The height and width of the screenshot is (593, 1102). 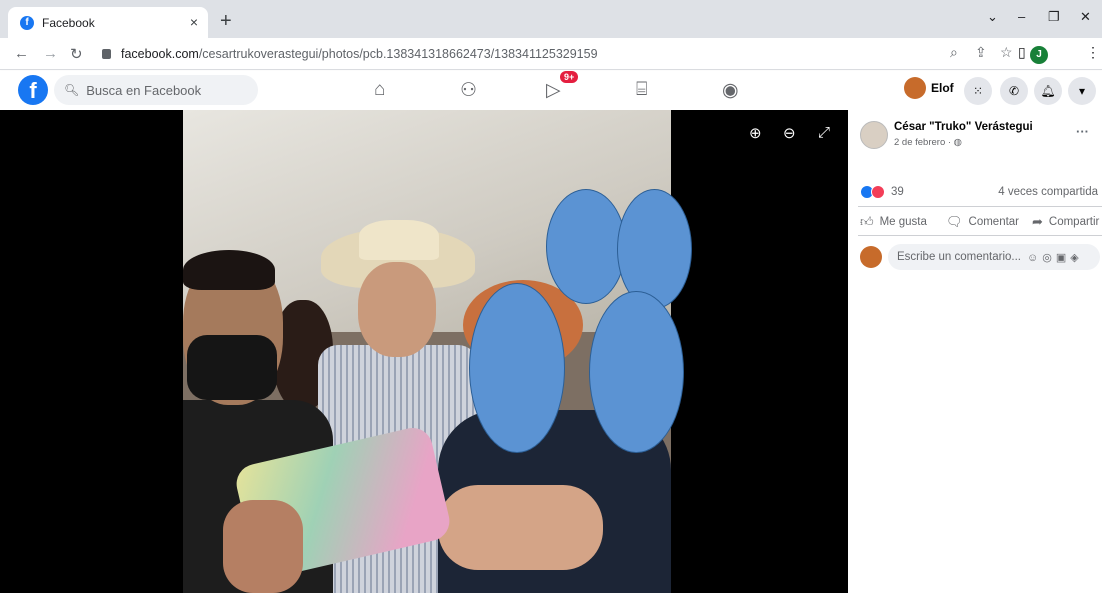 I want to click on like-icon: 👍︎, so click(x=867, y=221).